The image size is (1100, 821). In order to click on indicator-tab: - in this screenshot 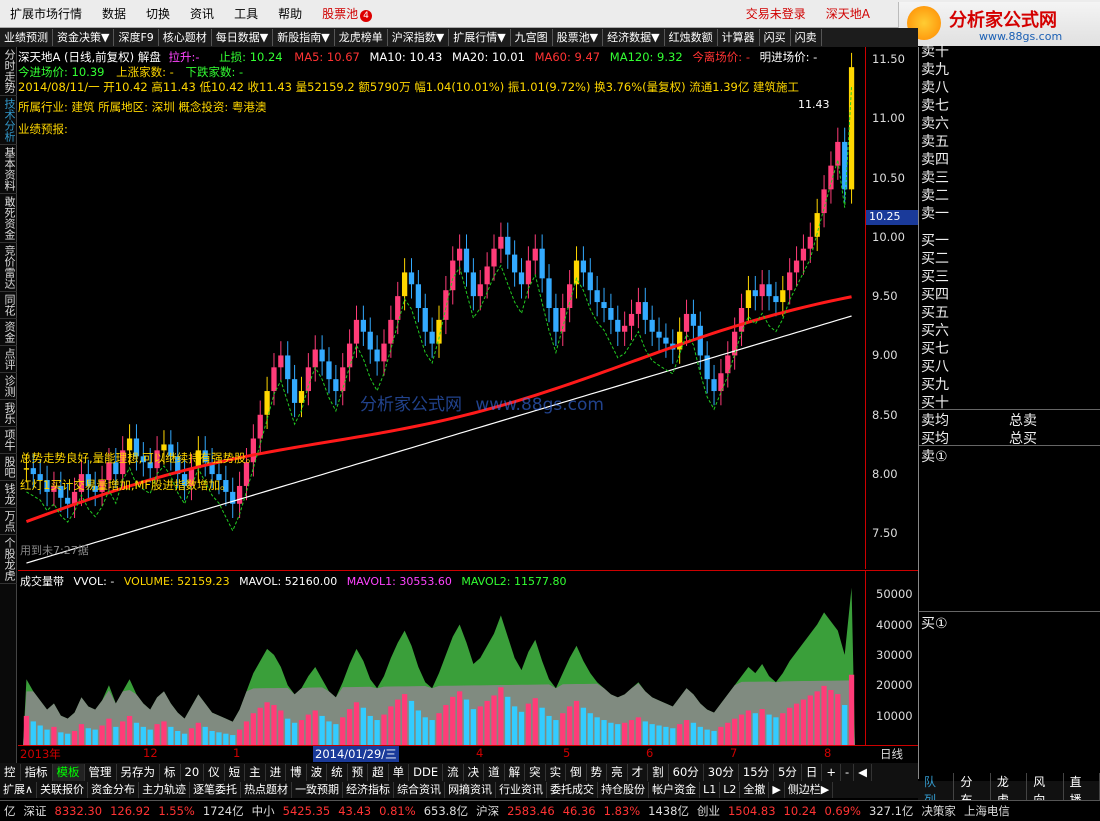, I will do `click(848, 772)`.